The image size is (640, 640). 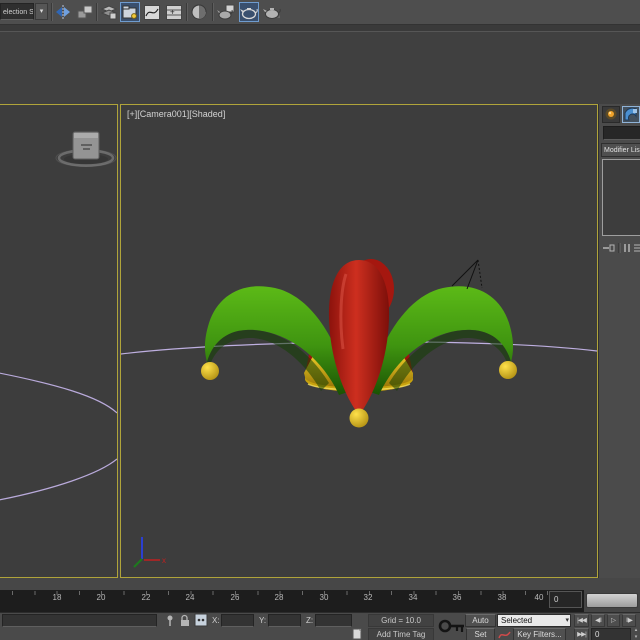 What do you see at coordinates (176, 114) in the screenshot?
I see `viewport-label: [+][Camera001][Shaded]` at bounding box center [176, 114].